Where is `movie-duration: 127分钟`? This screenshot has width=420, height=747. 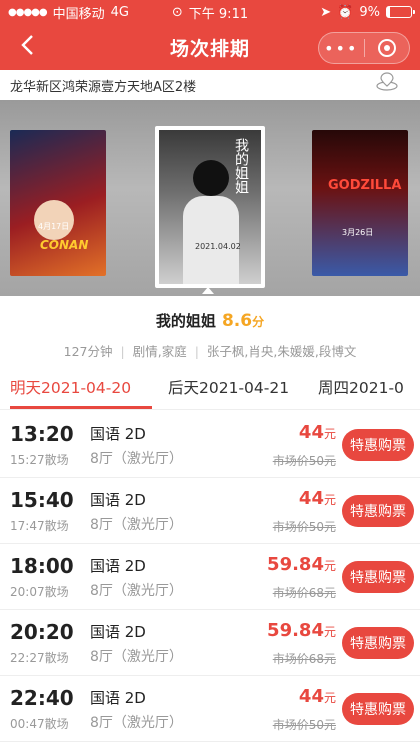 movie-duration: 127分钟 is located at coordinates (88, 351).